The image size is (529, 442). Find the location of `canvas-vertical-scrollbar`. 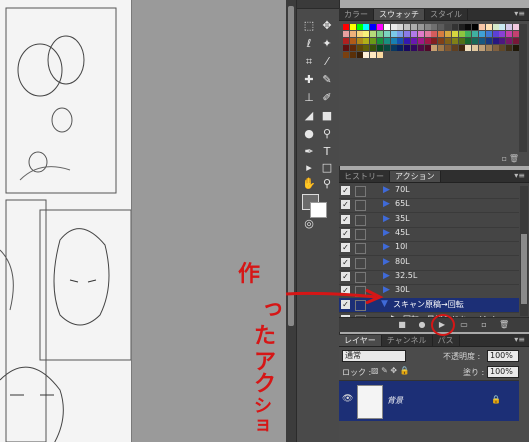

canvas-vertical-scrollbar is located at coordinates (291, 221).